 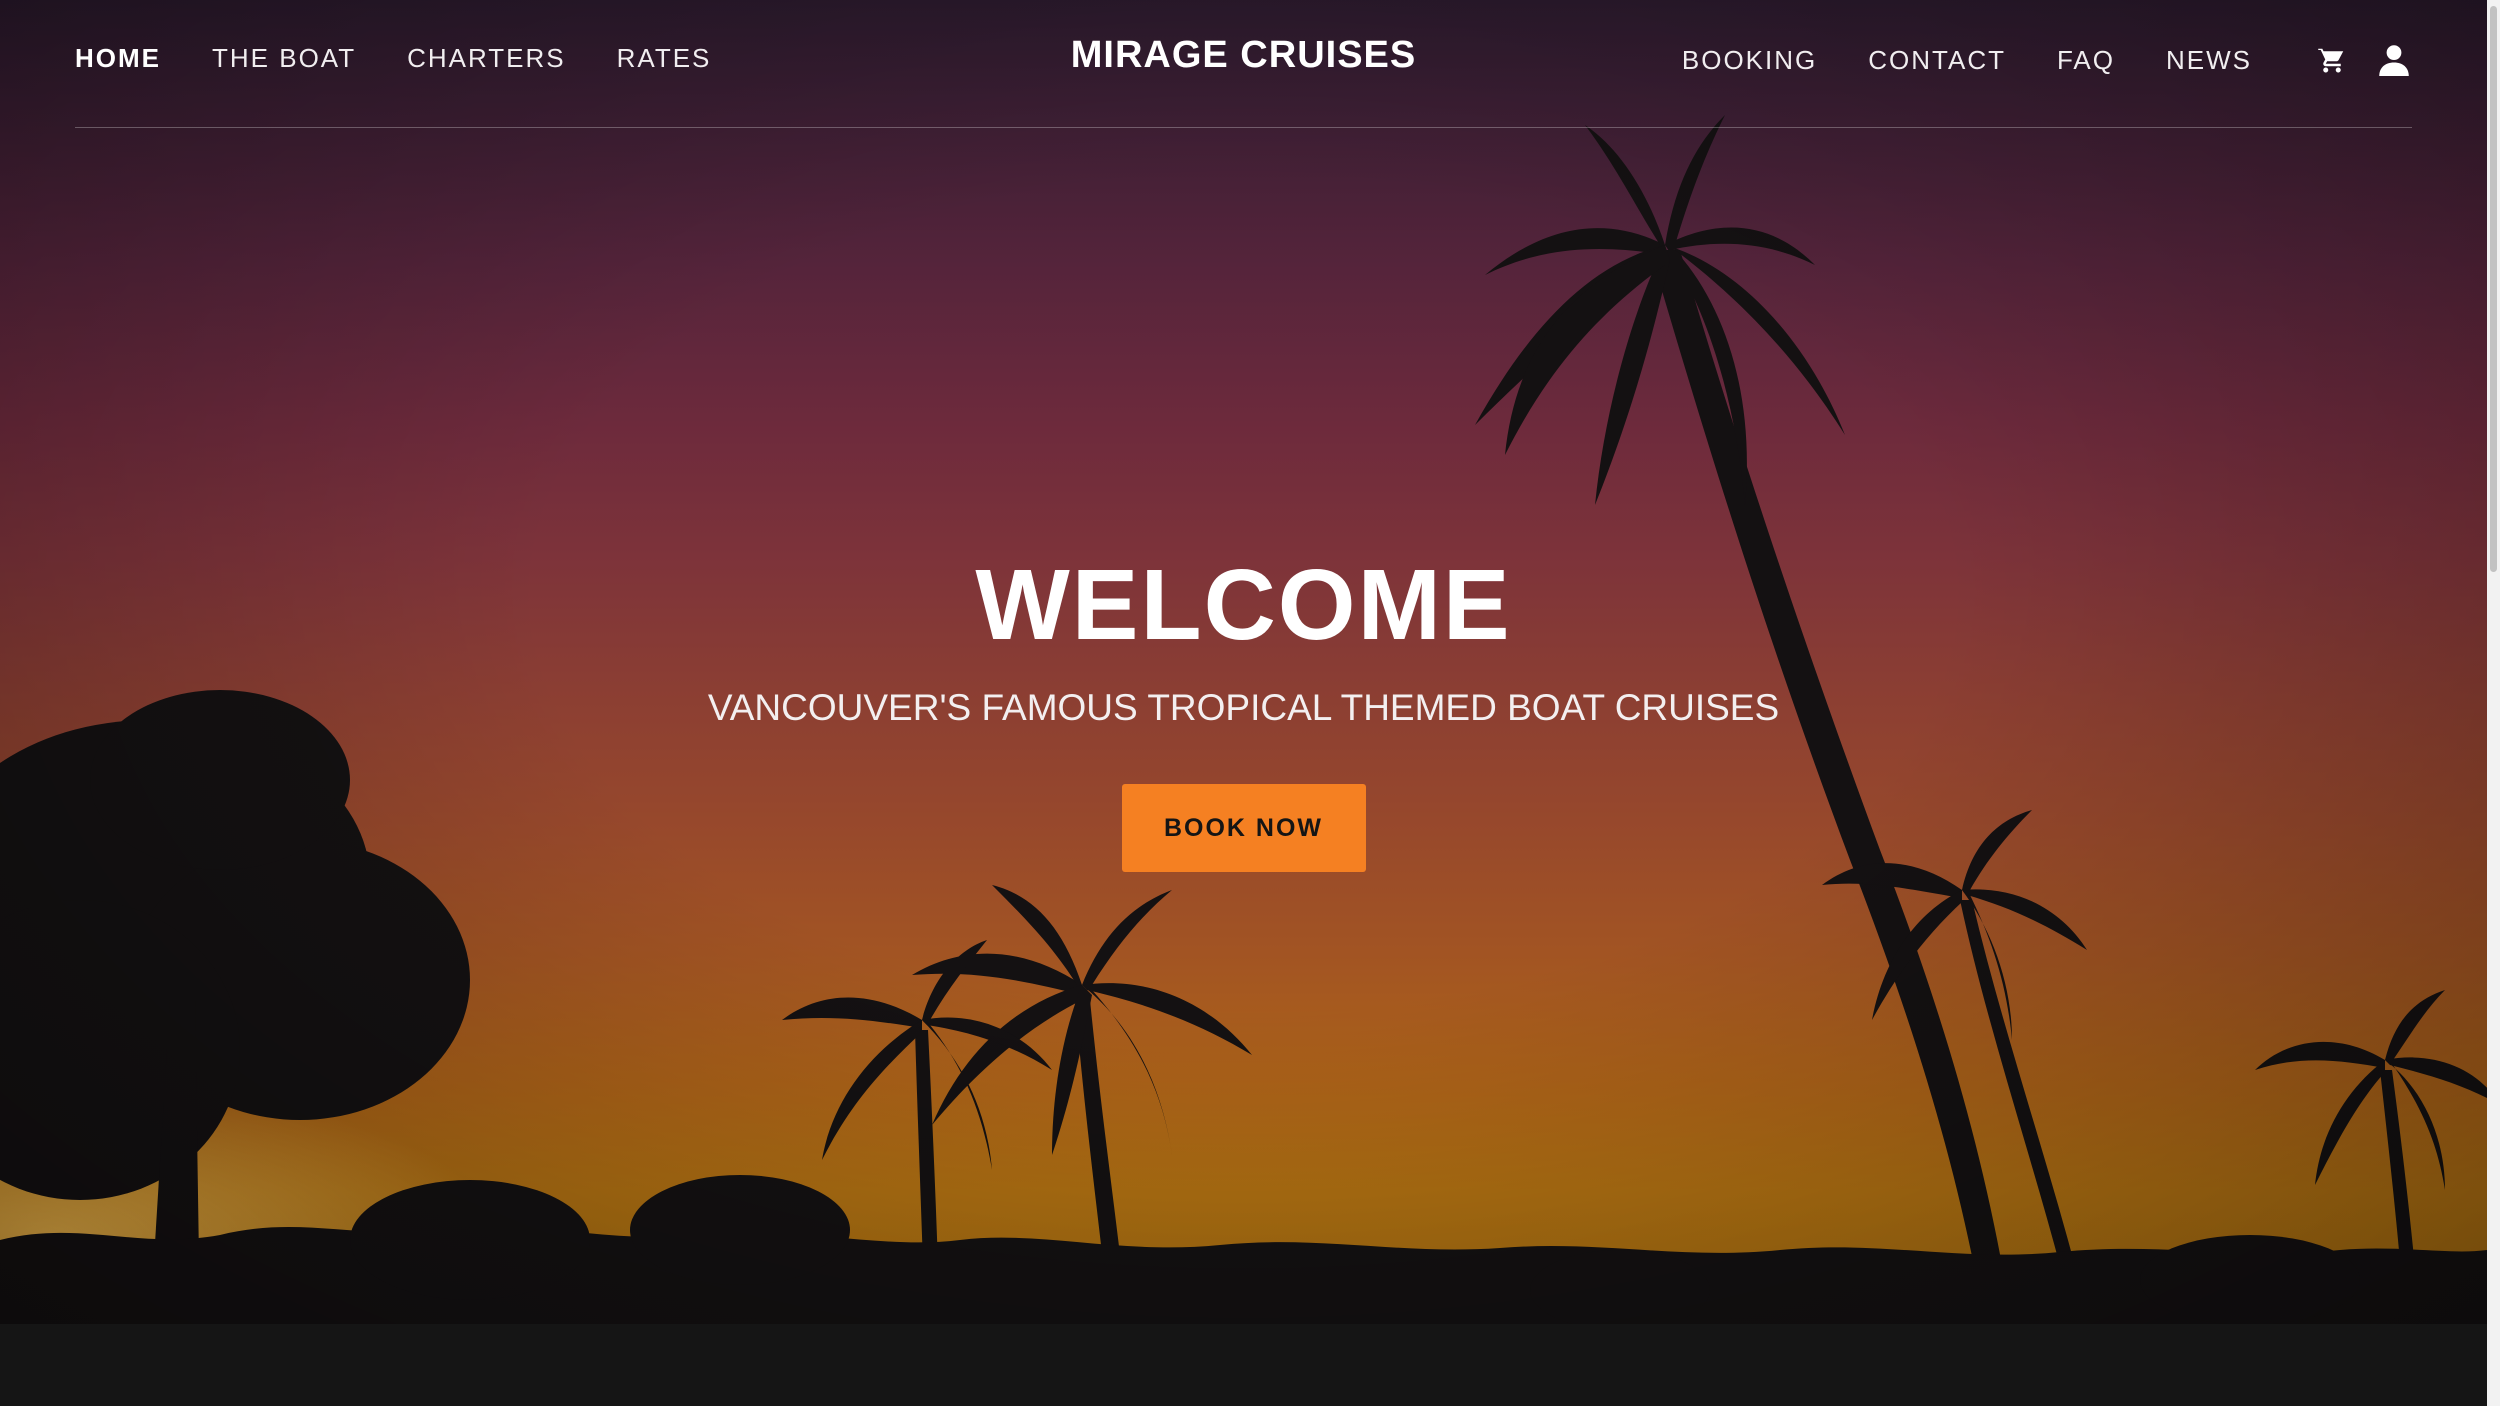 What do you see at coordinates (1243, 1365) in the screenshot?
I see `next-section-band` at bounding box center [1243, 1365].